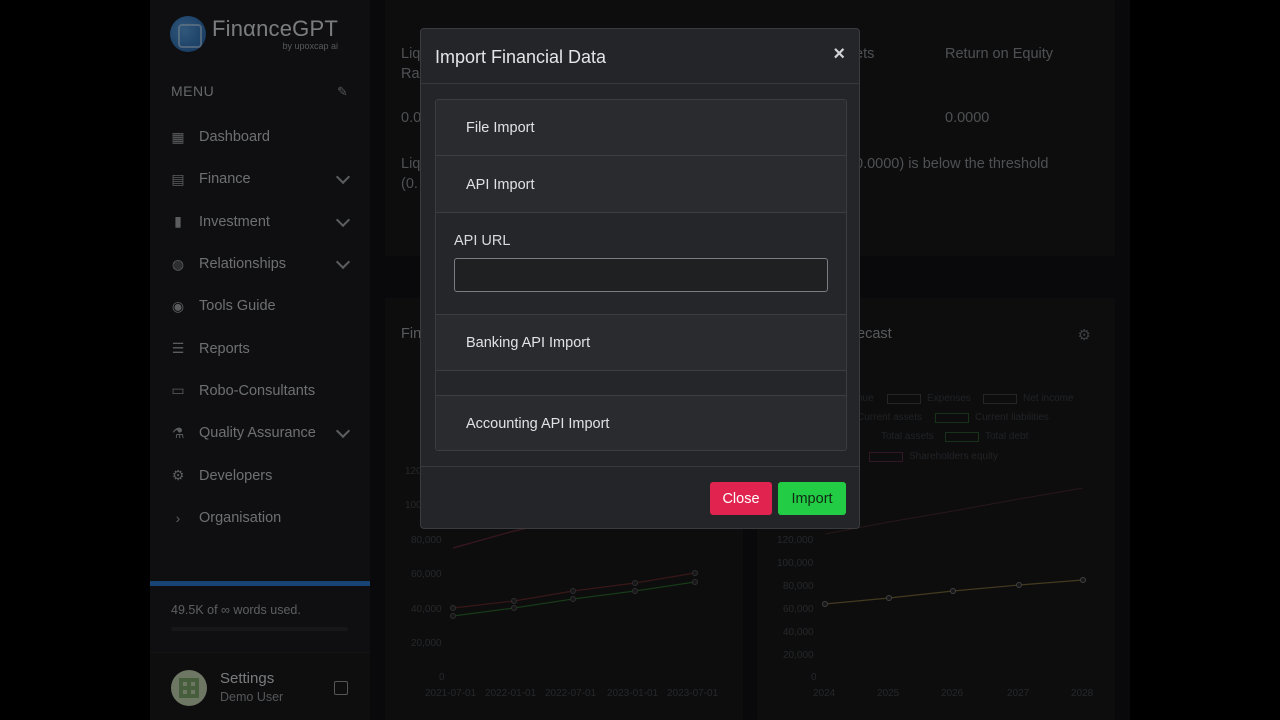 Image resolution: width=1280 pixels, height=720 pixels. Describe the element at coordinates (741, 498) in the screenshot. I see `close-button: Close` at that location.